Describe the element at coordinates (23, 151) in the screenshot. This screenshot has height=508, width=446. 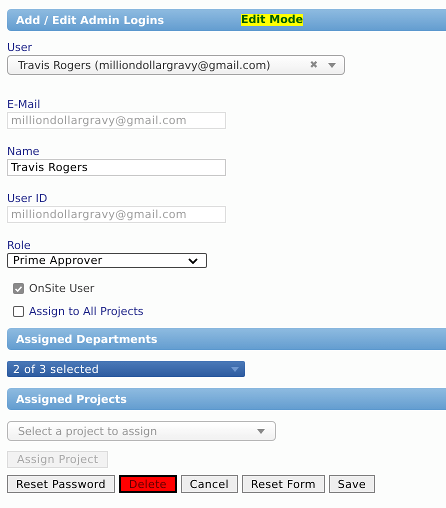
I see `field-label: Name` at that location.